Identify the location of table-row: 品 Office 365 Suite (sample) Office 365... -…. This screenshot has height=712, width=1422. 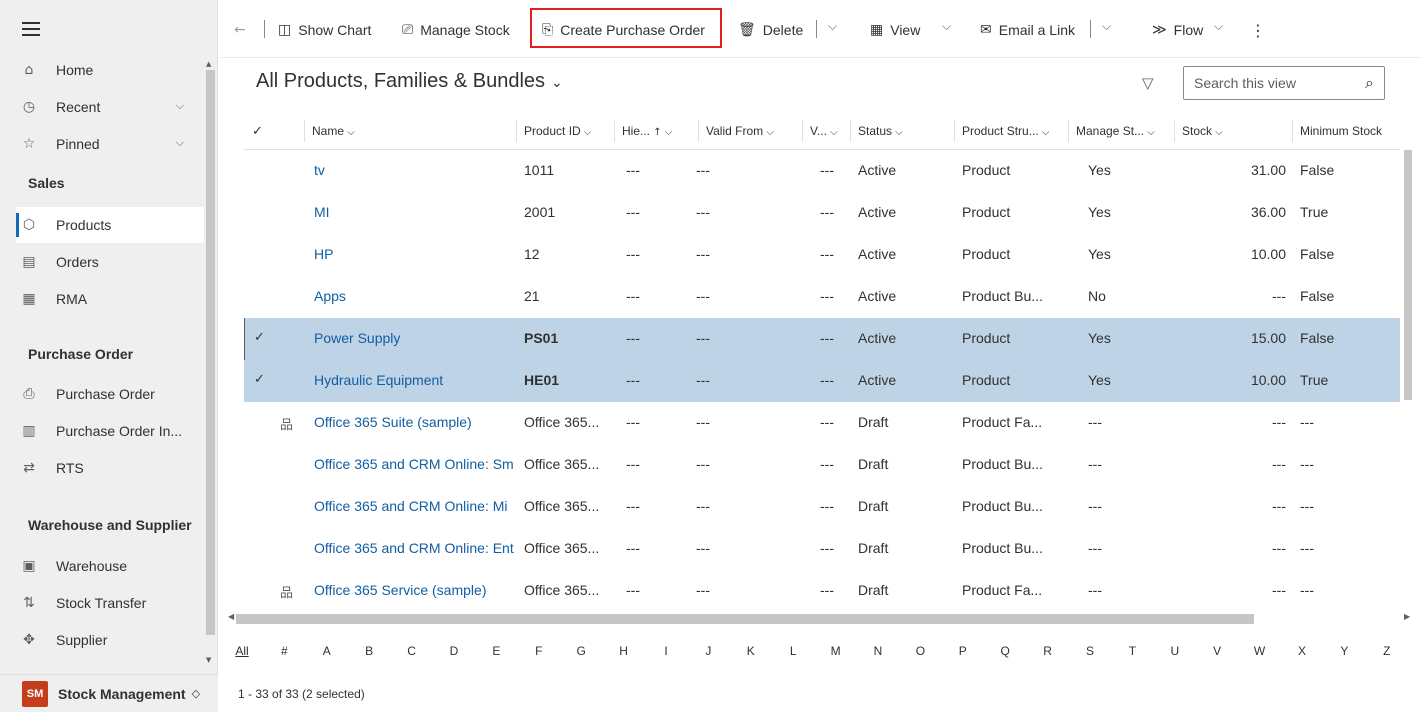
(822, 423).